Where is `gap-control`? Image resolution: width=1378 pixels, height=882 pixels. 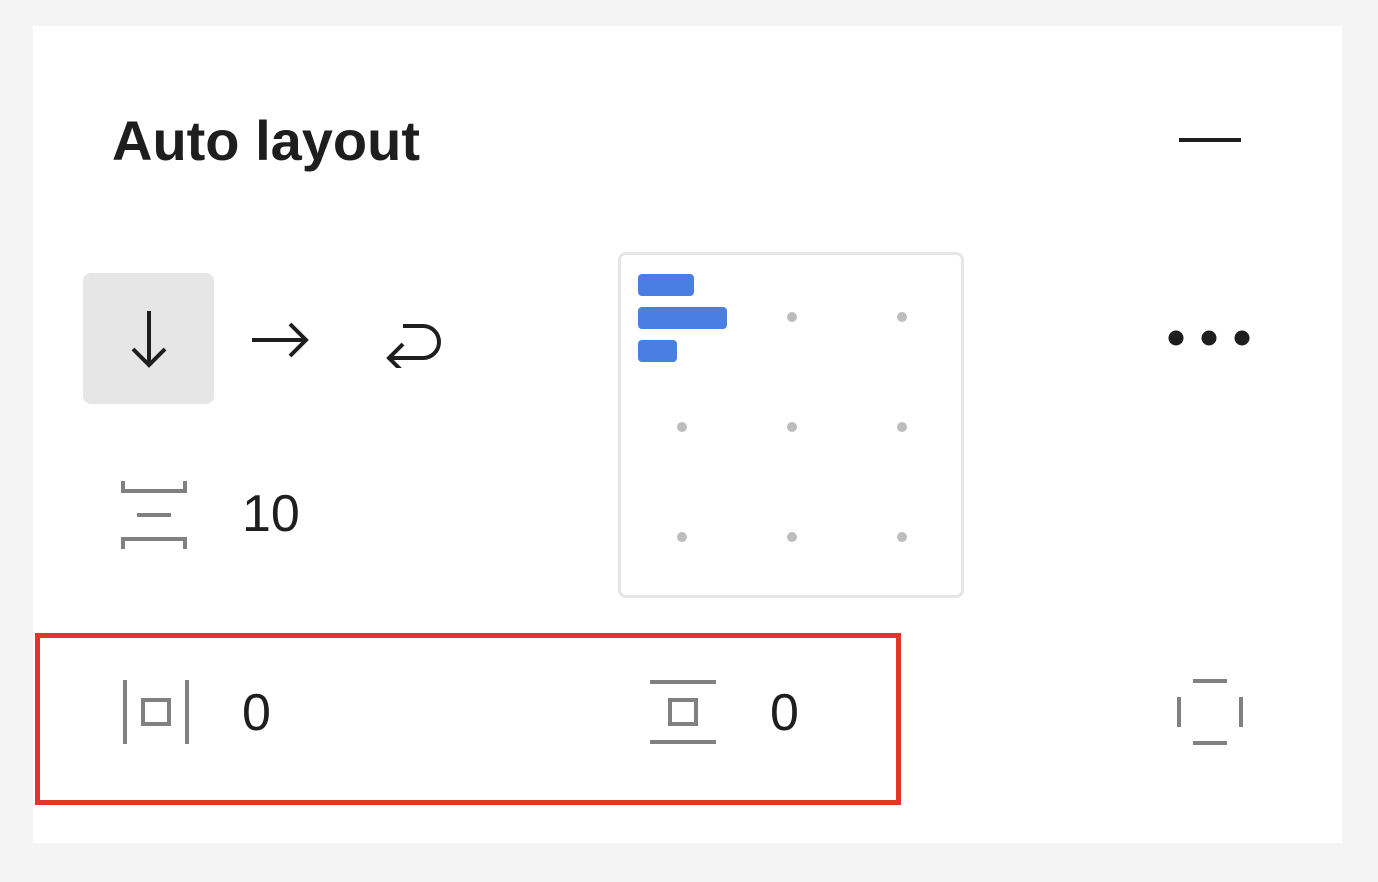 gap-control is located at coordinates (154, 515).